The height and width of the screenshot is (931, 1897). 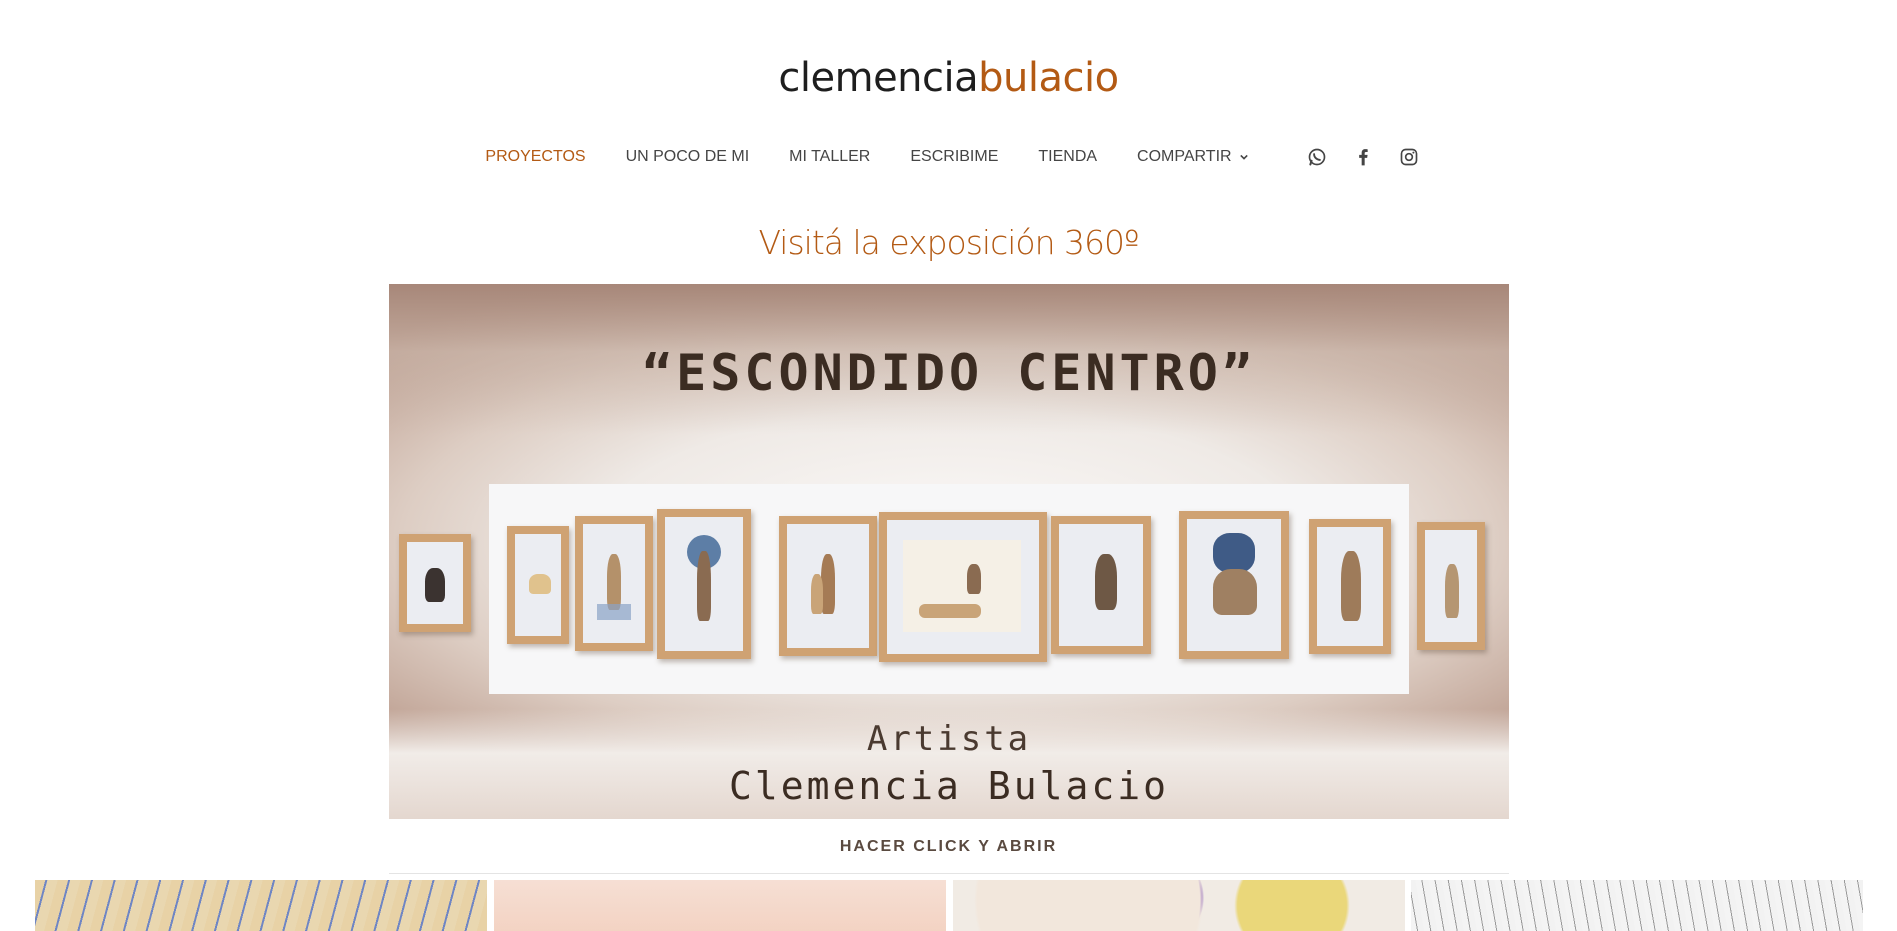 What do you see at coordinates (948, 847) in the screenshot?
I see `open-exhibition-button: HACER CLICK Y ABRIR` at bounding box center [948, 847].